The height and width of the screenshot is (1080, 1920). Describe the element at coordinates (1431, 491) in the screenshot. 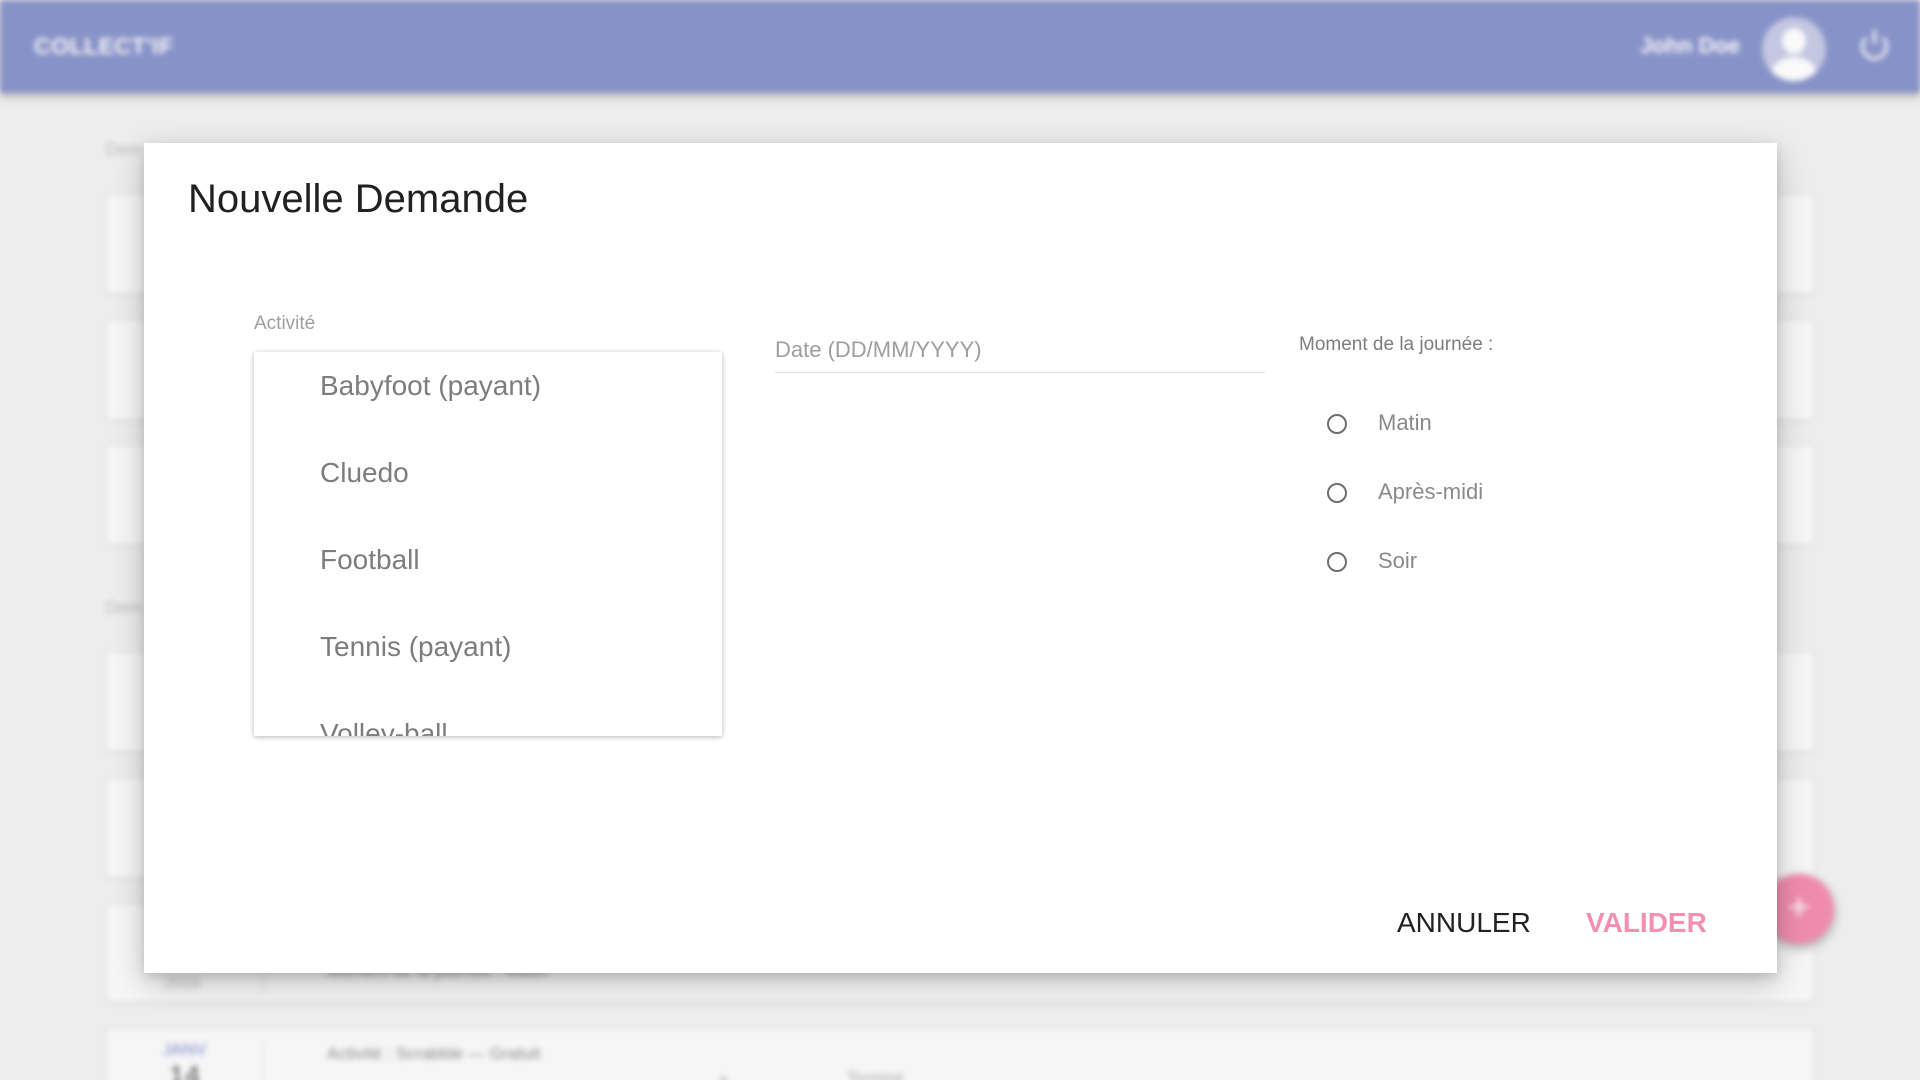

I see `radio-label: Après-midi` at that location.